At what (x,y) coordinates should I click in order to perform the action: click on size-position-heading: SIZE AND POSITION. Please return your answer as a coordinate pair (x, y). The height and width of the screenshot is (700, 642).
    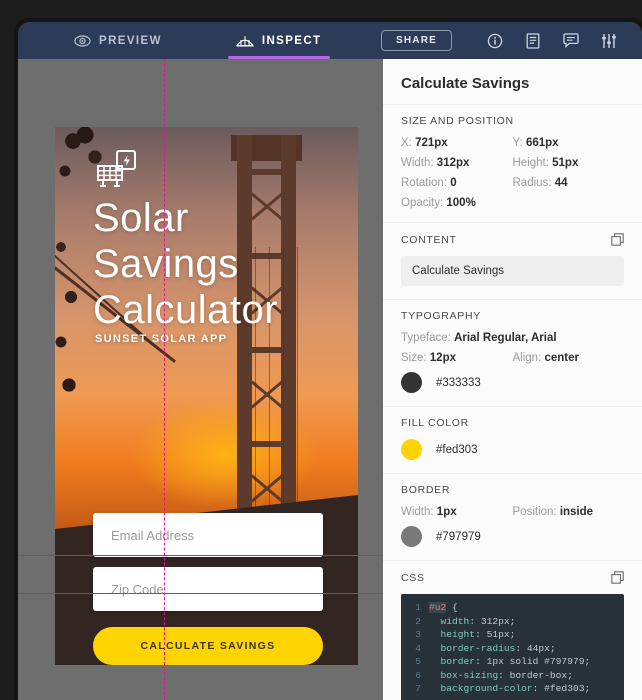
    Looking at the image, I should click on (457, 121).